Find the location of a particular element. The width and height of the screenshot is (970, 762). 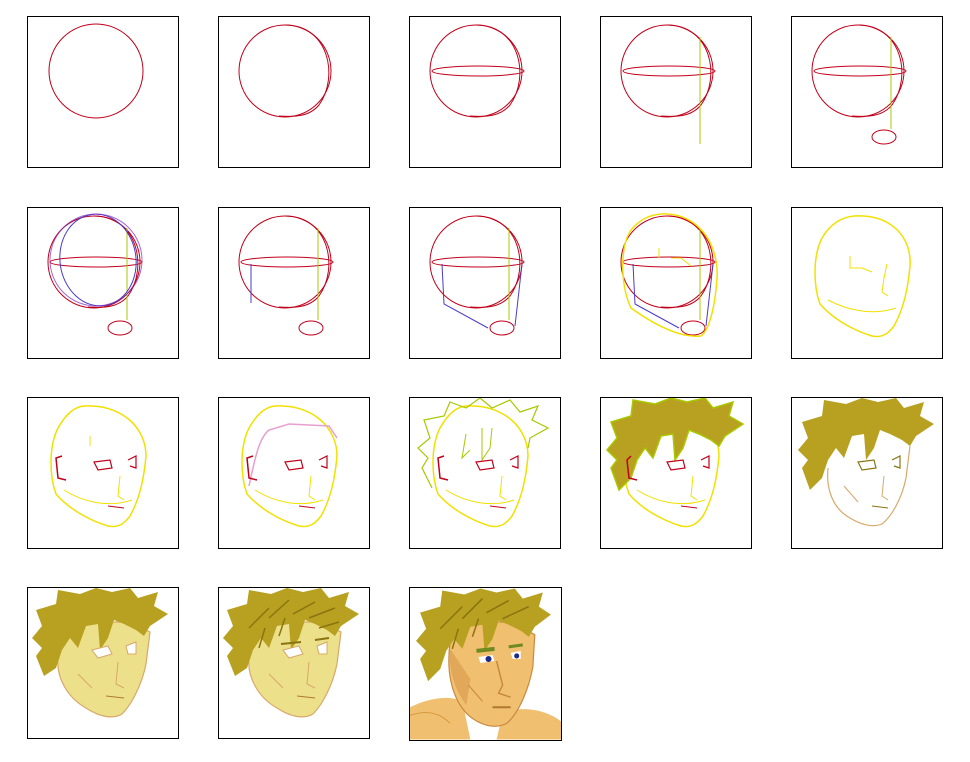

step-11-panel is located at coordinates (103, 473).